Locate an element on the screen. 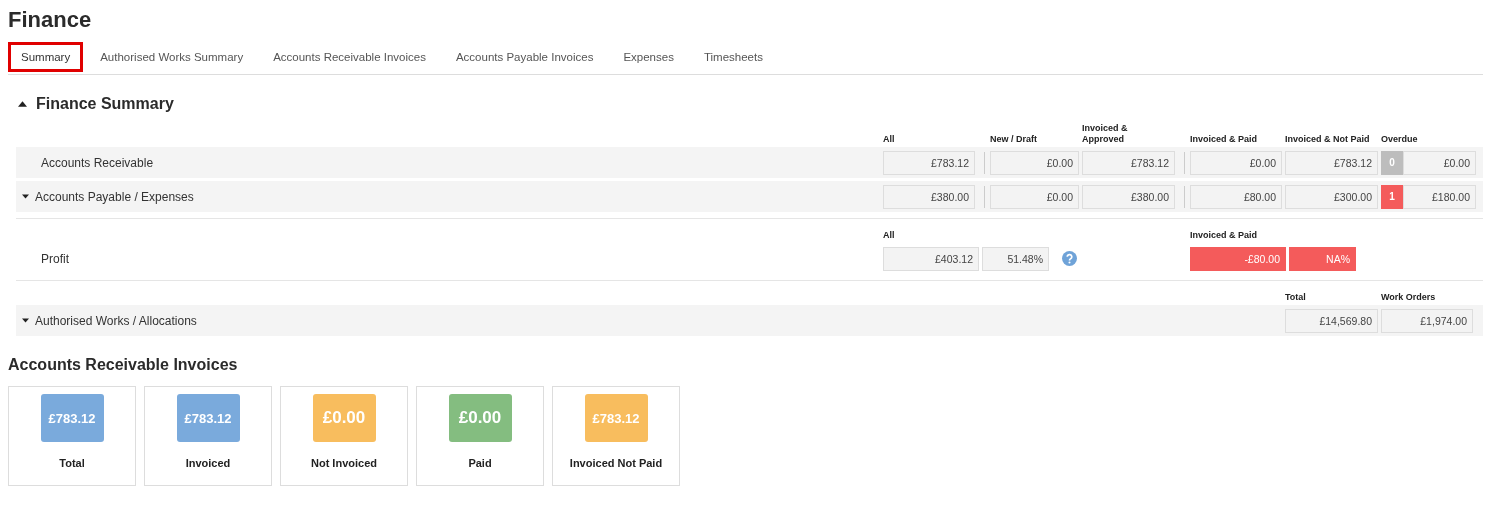 Image resolution: width=1497 pixels, height=511 pixels. section-title: Accounts Receivable Invoices is located at coordinates (123, 365).